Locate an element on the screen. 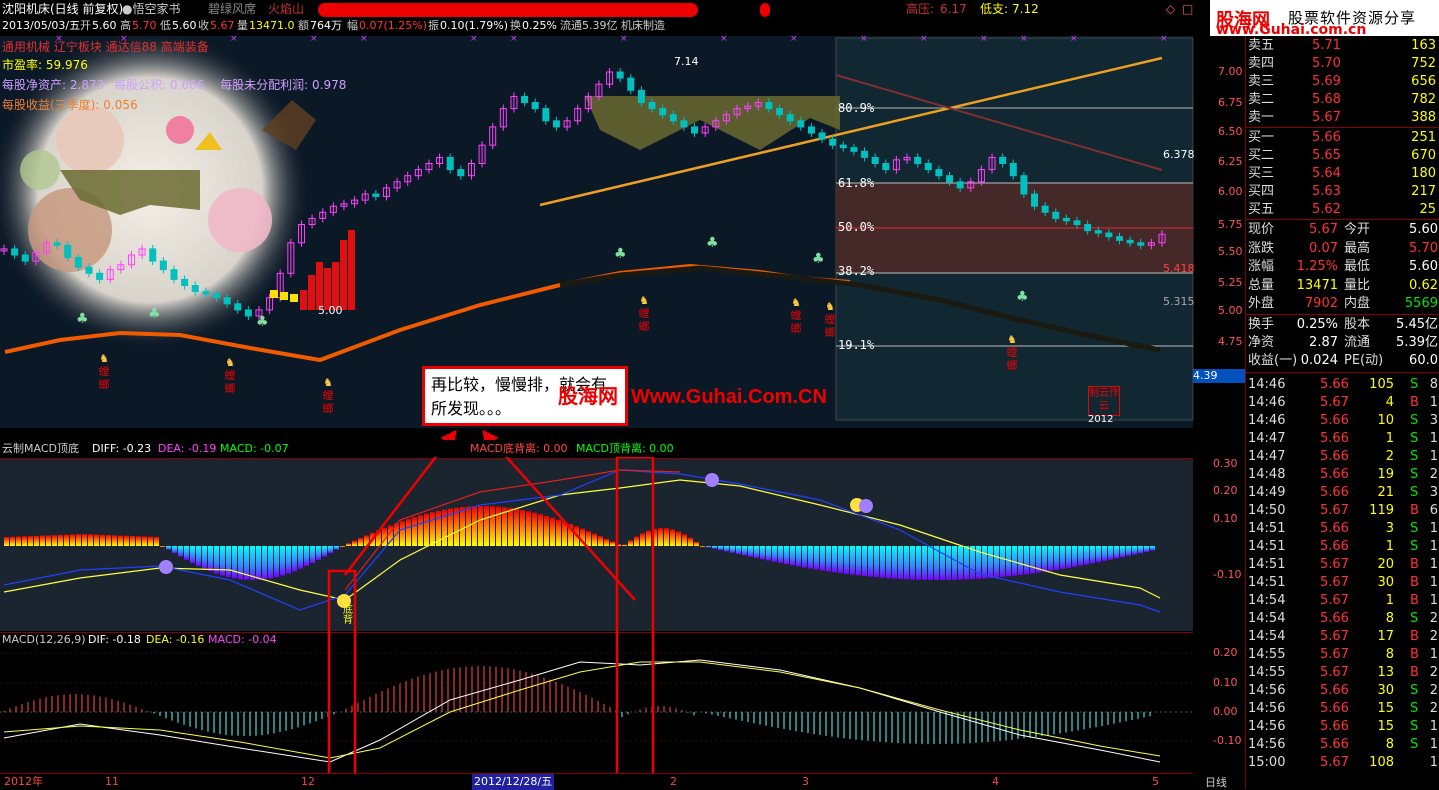 Image resolution: width=1439 pixels, height=790 pixels. price-y-tick: 6.25 is located at coordinates (1230, 161).